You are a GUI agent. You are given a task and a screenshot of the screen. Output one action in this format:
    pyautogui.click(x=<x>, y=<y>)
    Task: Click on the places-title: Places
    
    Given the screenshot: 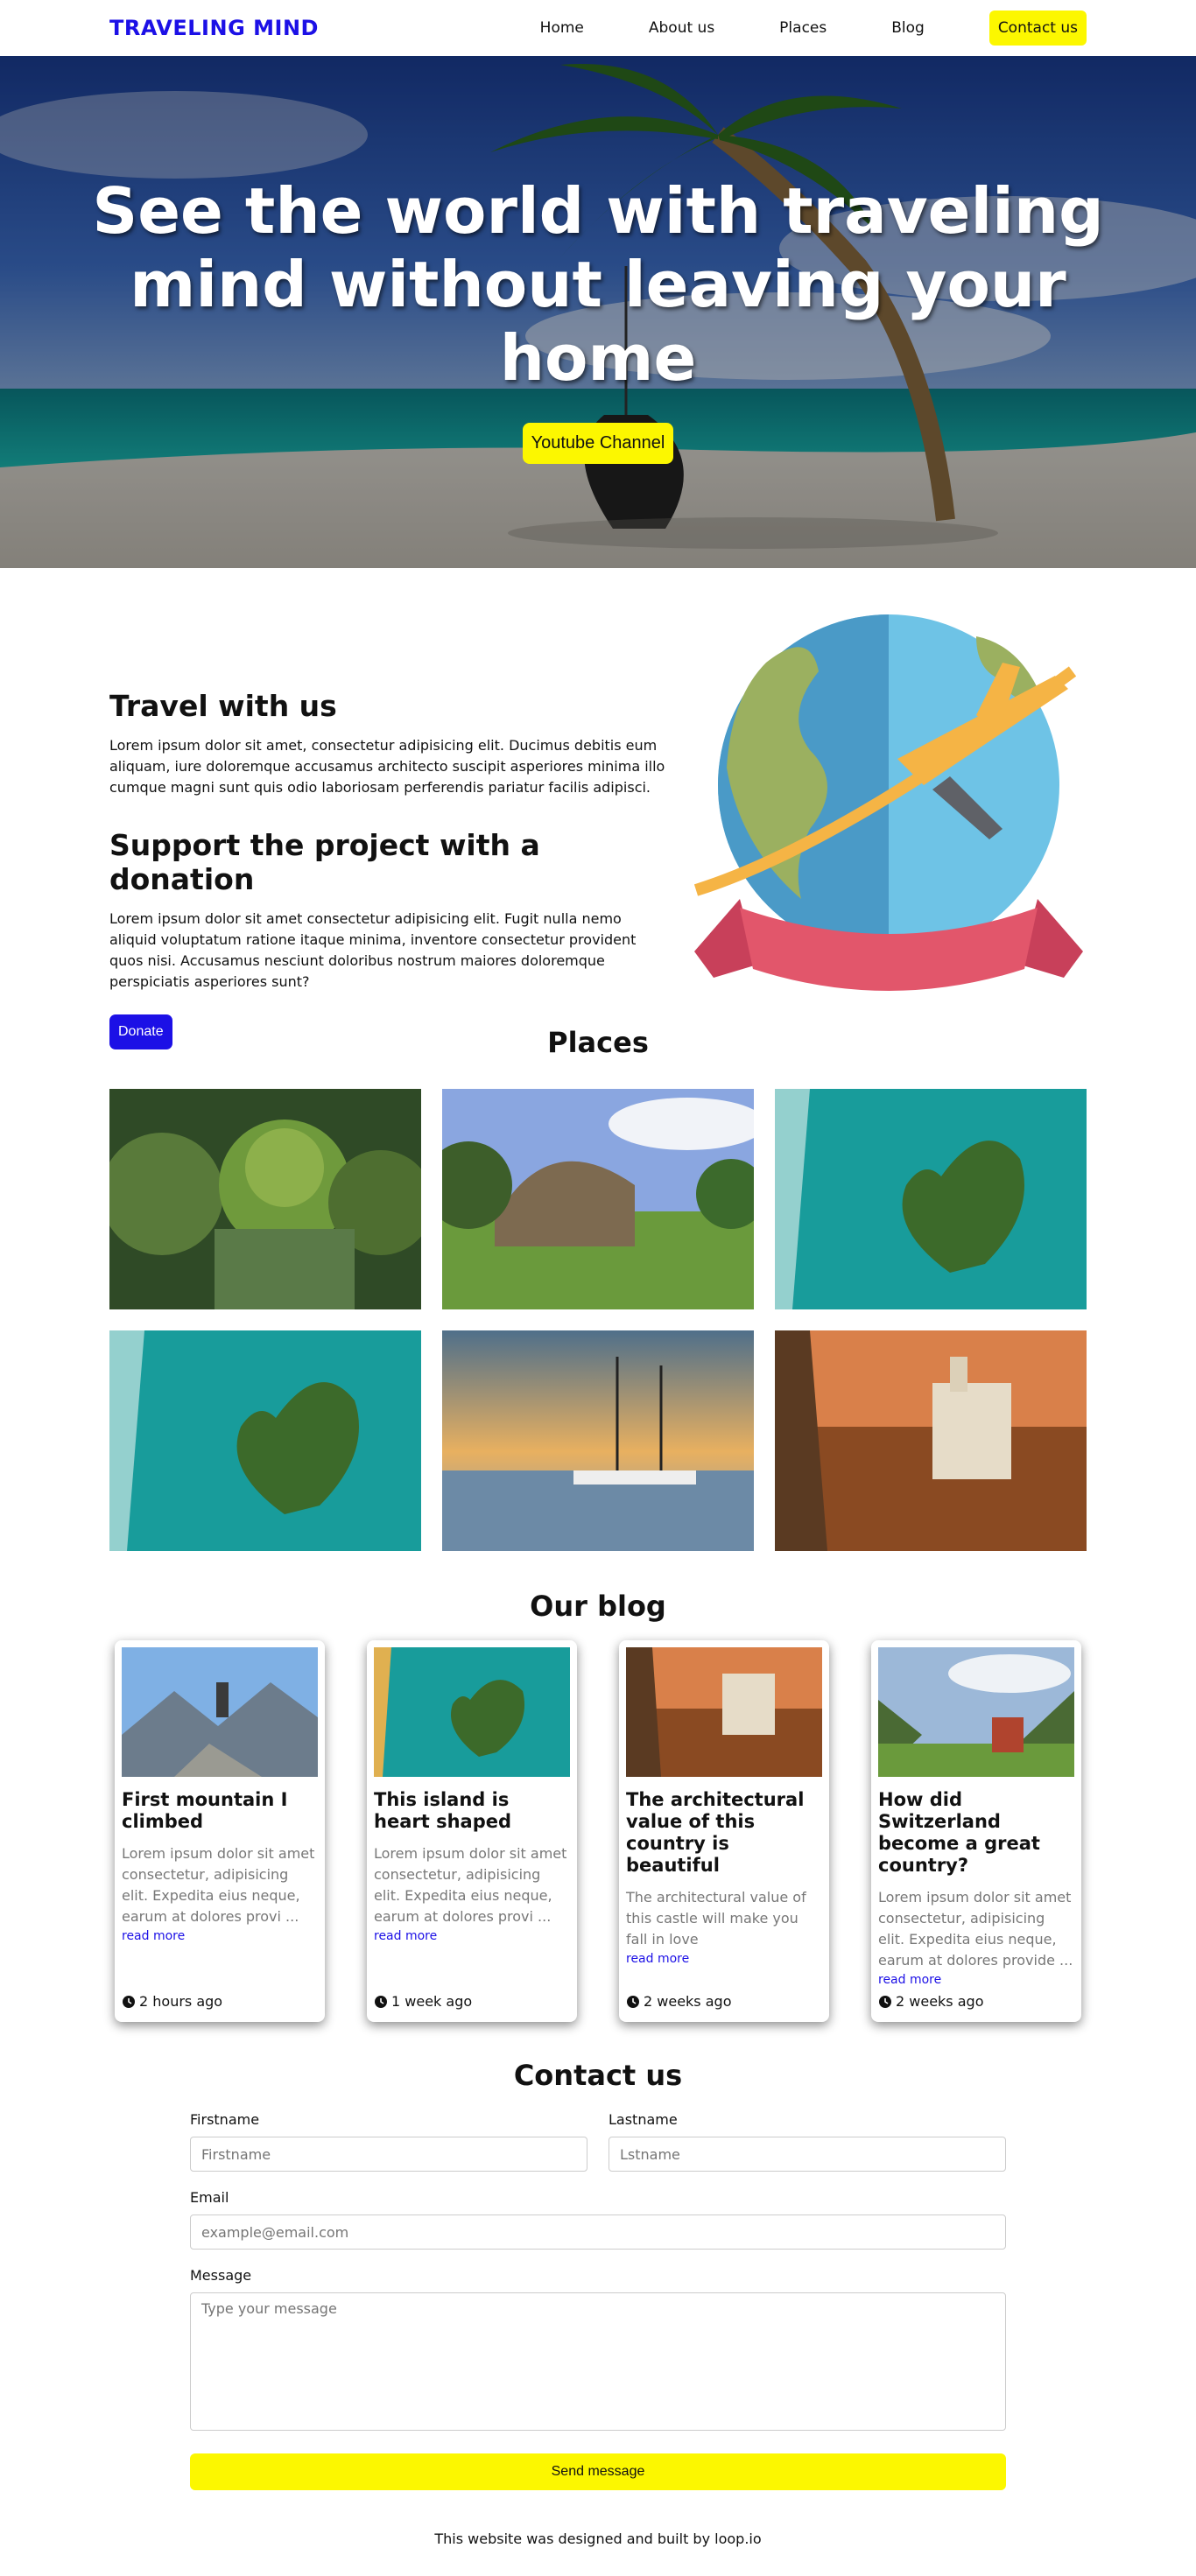 What is the action you would take?
    pyautogui.click(x=598, y=1042)
    